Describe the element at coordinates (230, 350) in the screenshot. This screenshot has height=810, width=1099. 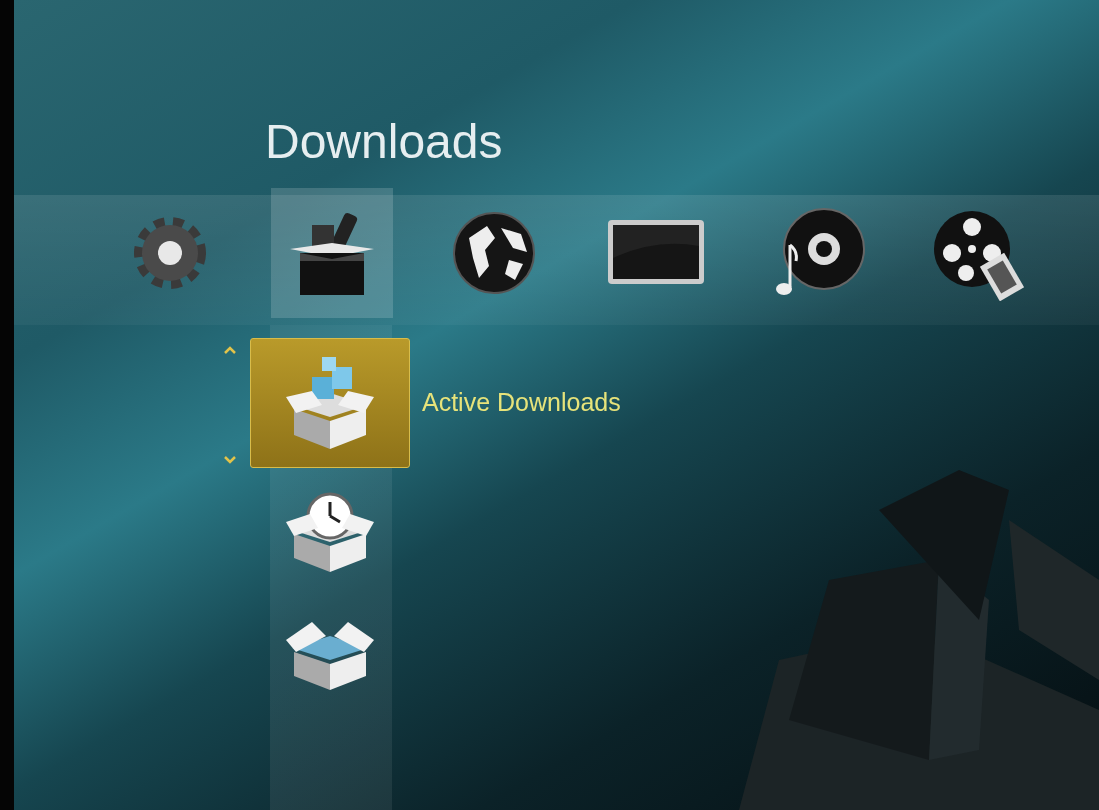
I see `scroll-up-icon` at that location.